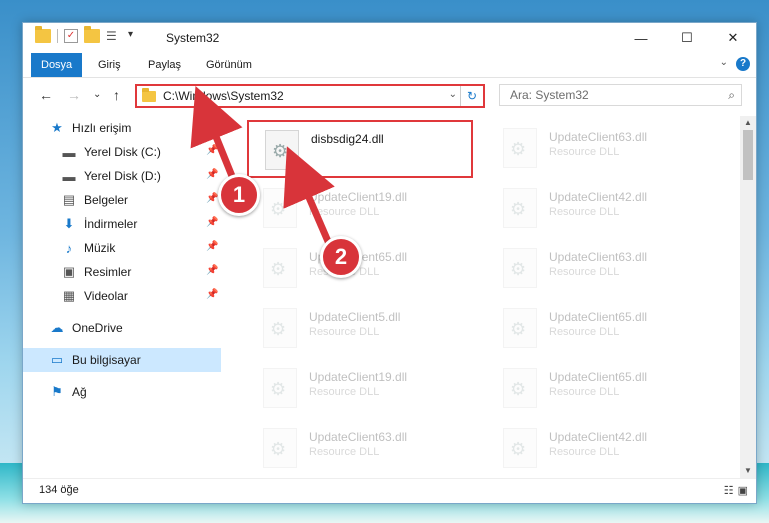 This screenshot has height=523, width=769. What do you see at coordinates (239, 195) in the screenshot?
I see `step-badge-1: 1` at bounding box center [239, 195].